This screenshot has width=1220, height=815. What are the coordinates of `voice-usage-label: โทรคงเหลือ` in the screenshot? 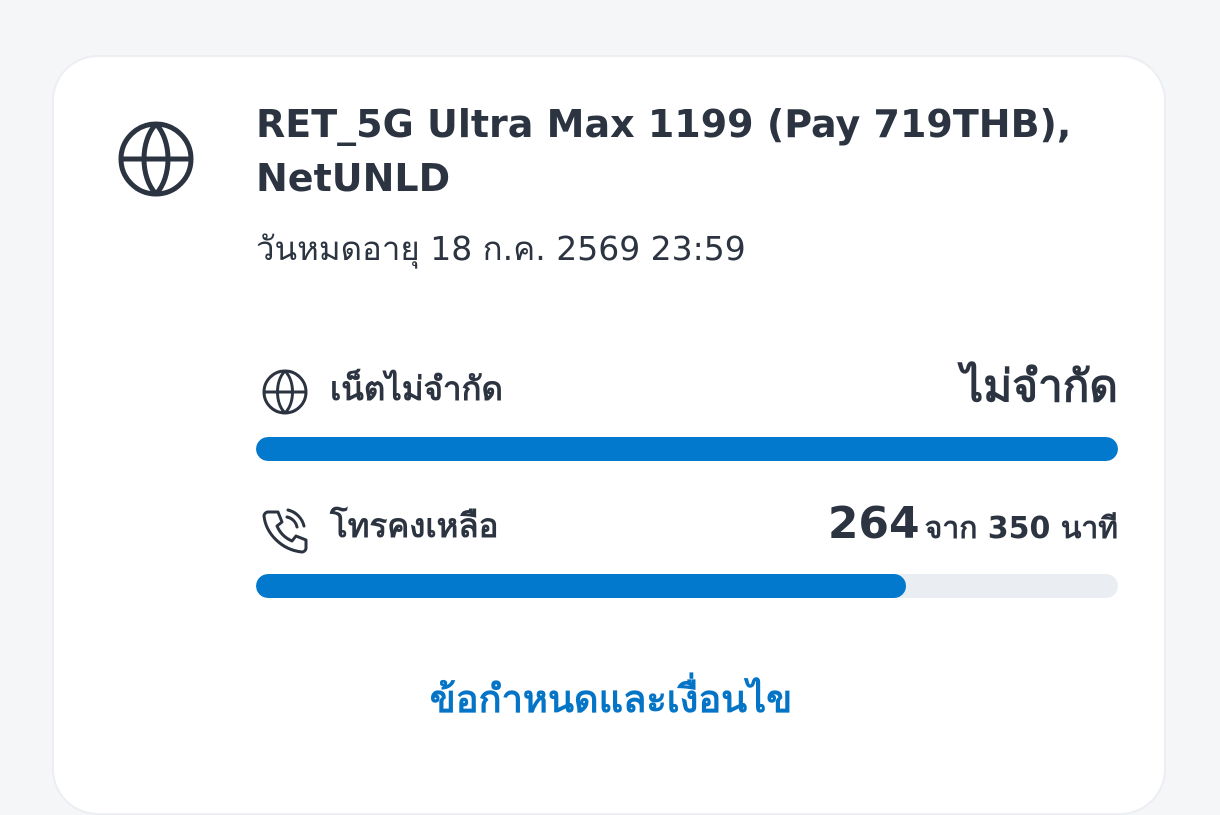 It's located at (414, 525).